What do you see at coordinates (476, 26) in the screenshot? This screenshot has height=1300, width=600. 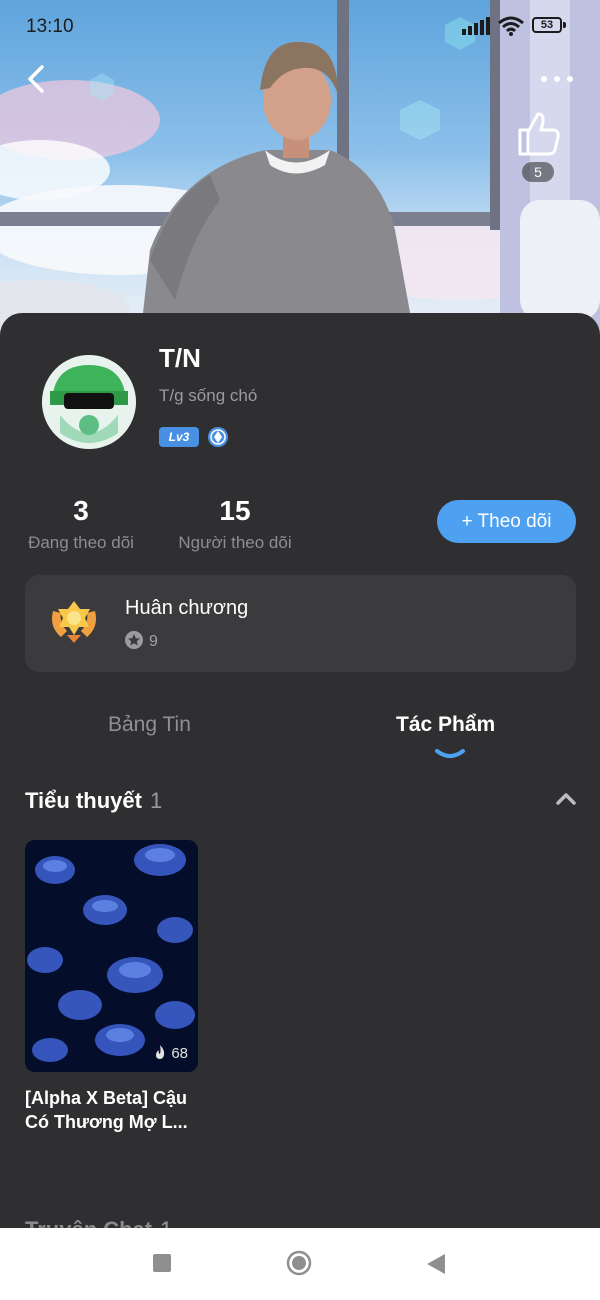 I see `signal-icon` at bounding box center [476, 26].